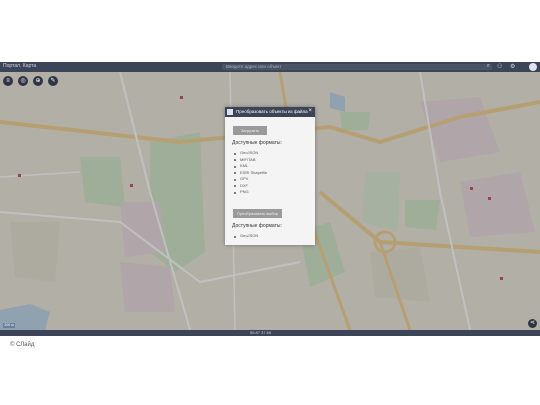 The height and width of the screenshot is (405, 540). I want to click on layers-icon: ≡, so click(8, 81).